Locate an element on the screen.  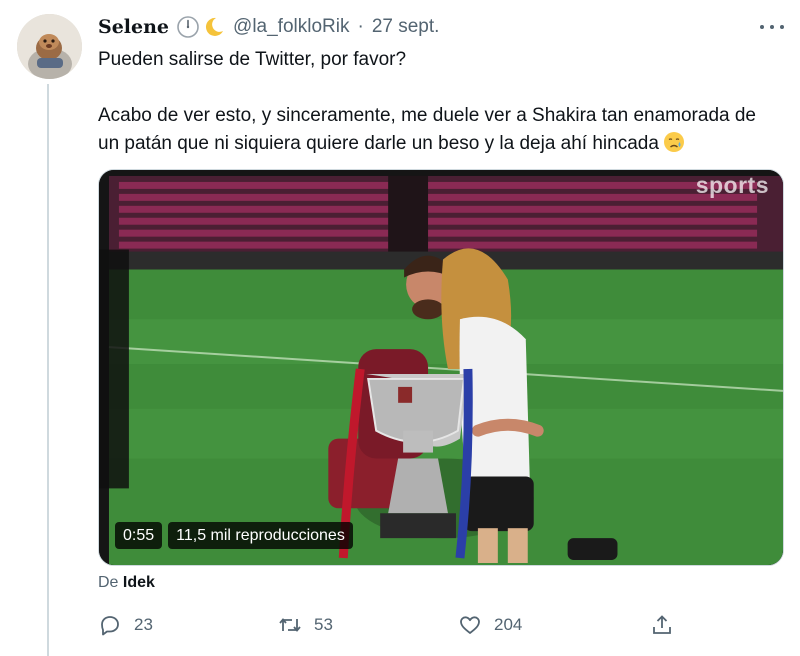
share-icon is located at coordinates (662, 624).